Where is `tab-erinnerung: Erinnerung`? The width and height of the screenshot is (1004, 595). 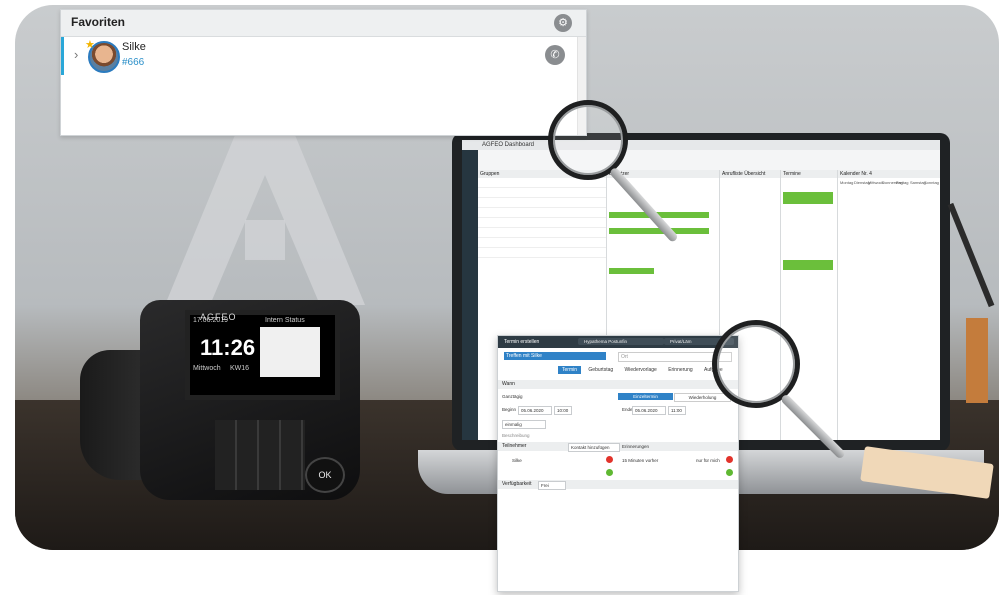 tab-erinnerung: Erinnerung is located at coordinates (680, 370).